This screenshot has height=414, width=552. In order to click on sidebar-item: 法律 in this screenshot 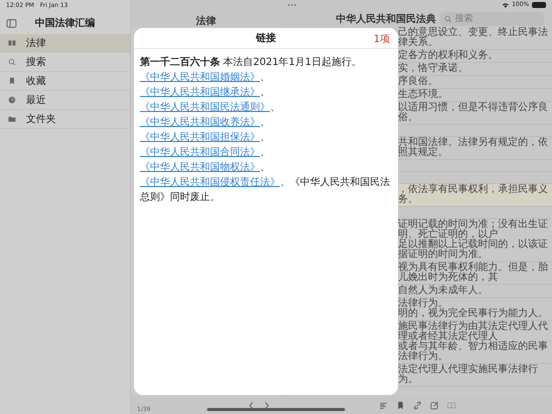, I will do `click(65, 43)`.